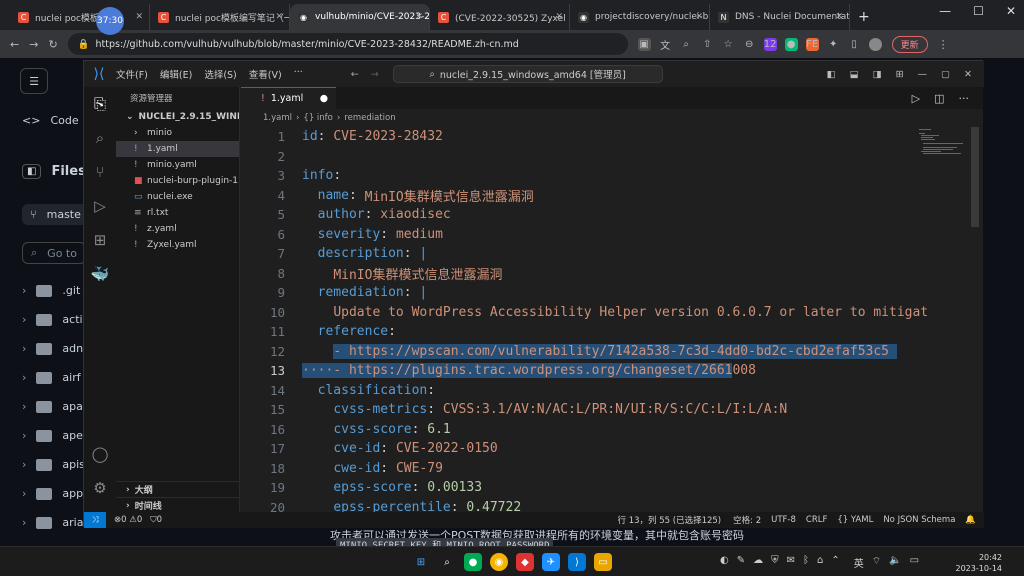  Describe the element at coordinates (770, 44) in the screenshot. I see `extension-badge-icon: 12` at that location.